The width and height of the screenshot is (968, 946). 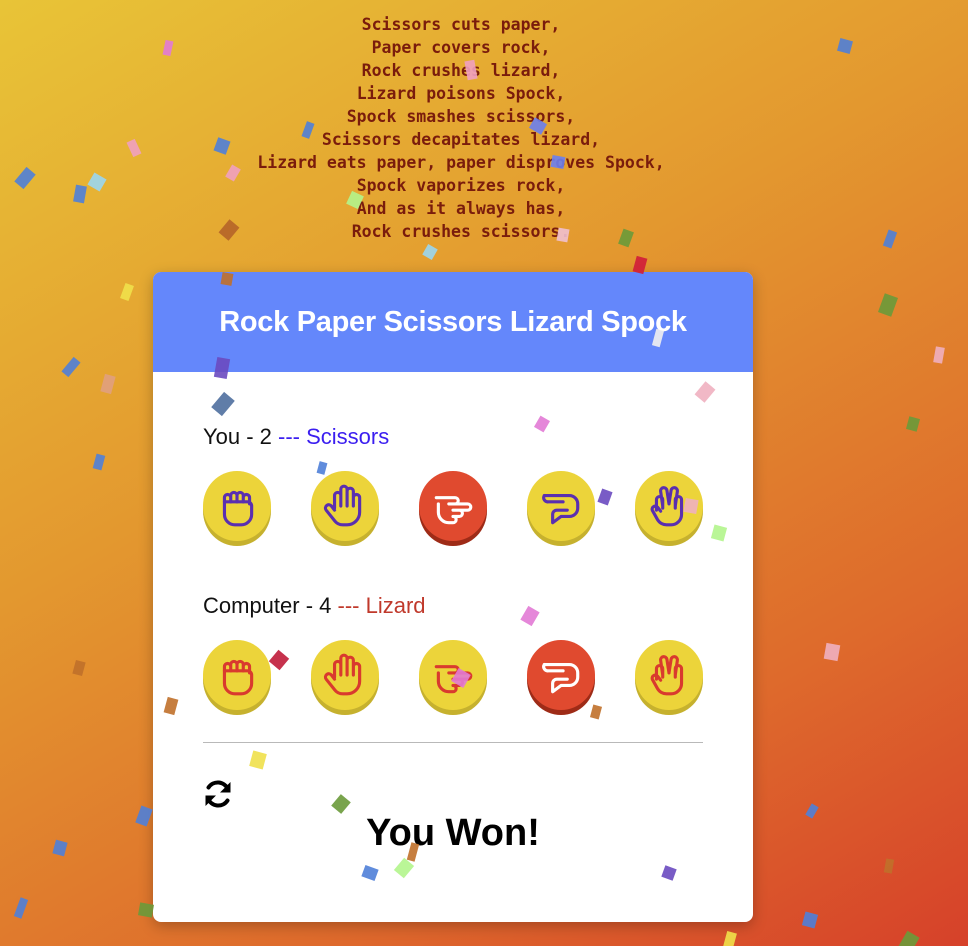 I want to click on poem-line: Rock crushes scissors., so click(x=461, y=231).